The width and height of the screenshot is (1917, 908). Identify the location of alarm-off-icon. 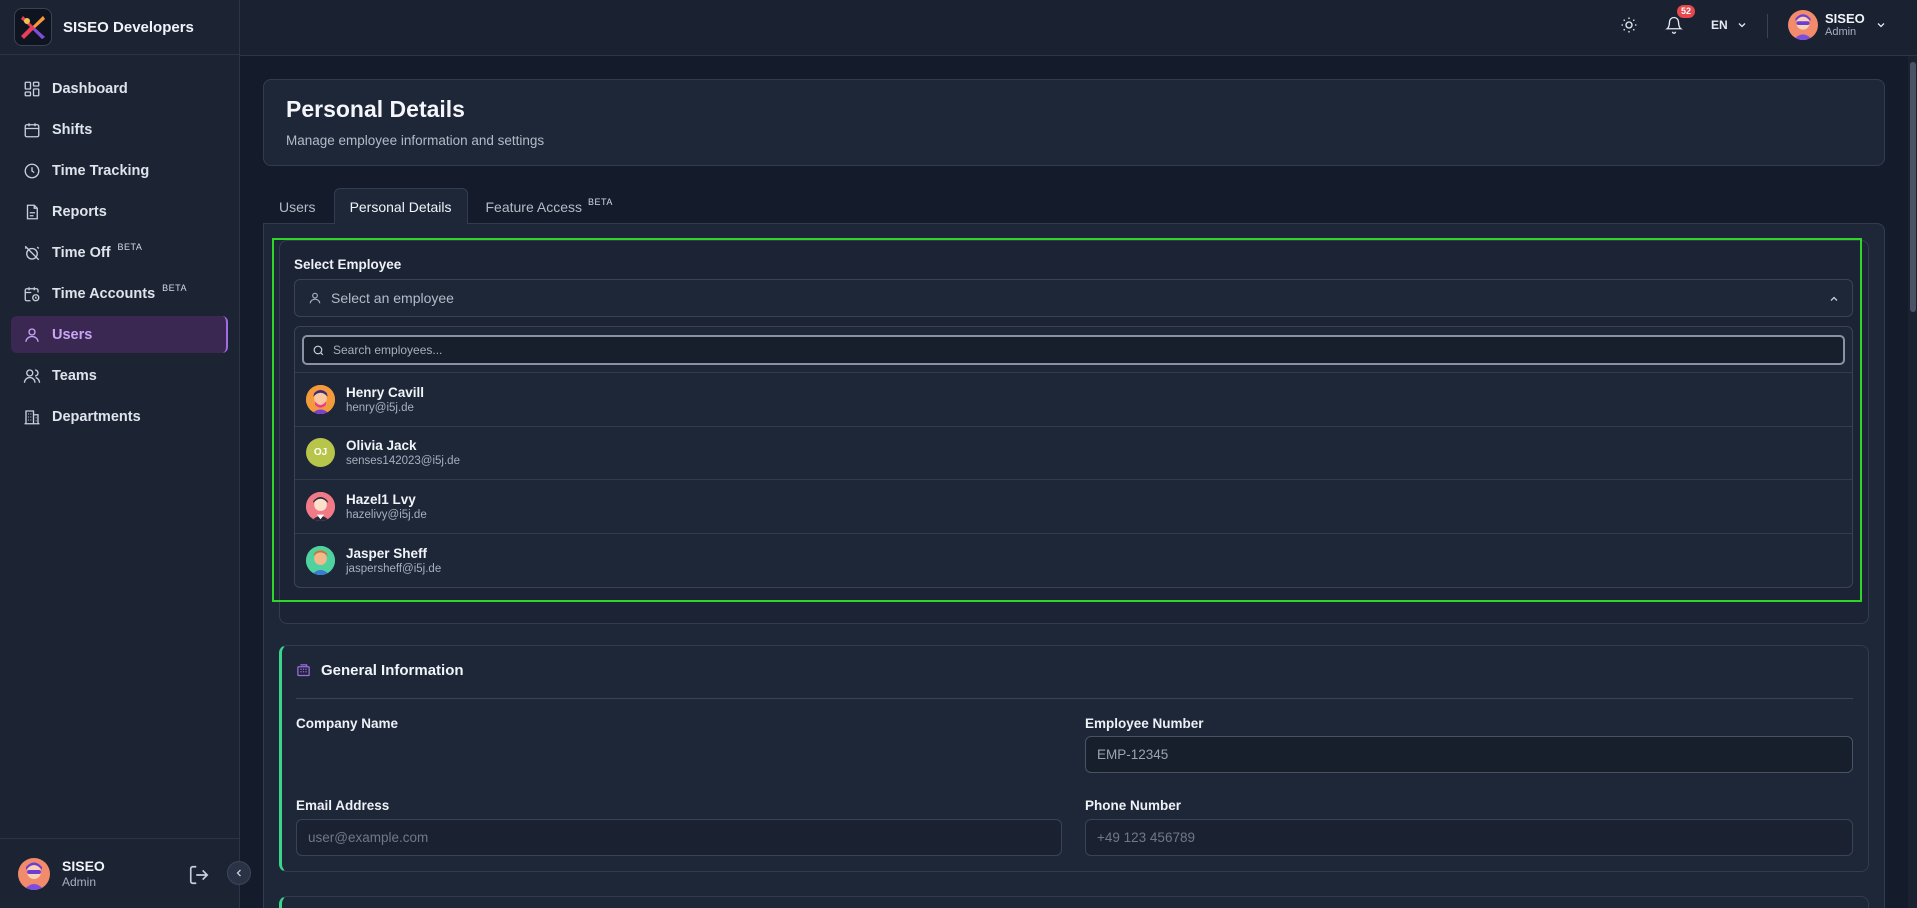
(32, 252).